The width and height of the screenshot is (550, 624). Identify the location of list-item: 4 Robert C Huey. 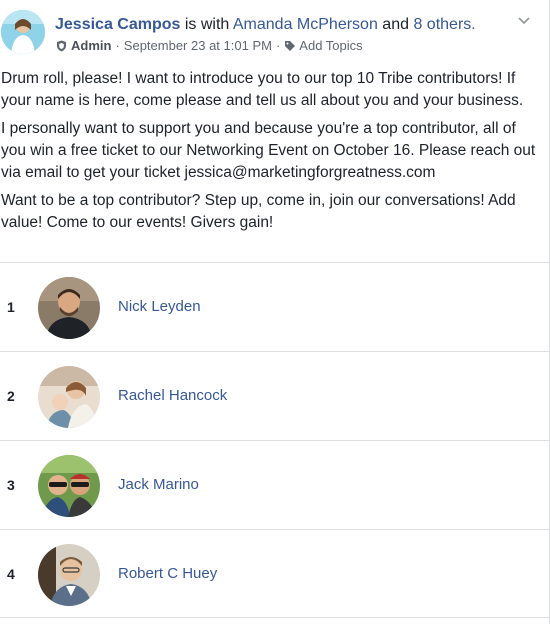
(274, 573).